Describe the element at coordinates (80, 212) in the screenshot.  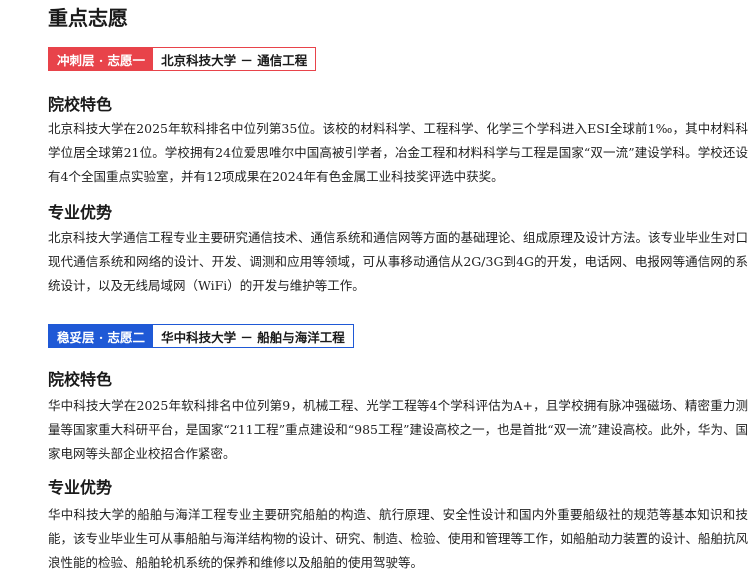
I see `choice-1-major-heading: 专业优势` at that location.